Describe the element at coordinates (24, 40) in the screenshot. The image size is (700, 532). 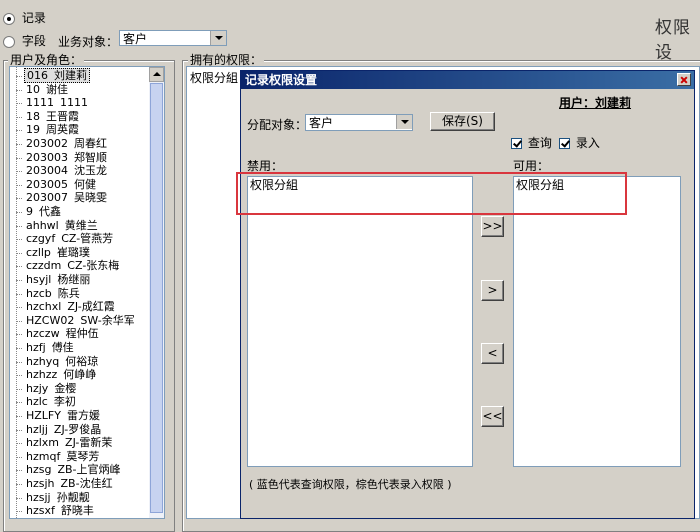
I see `field-radio: 字段` at that location.